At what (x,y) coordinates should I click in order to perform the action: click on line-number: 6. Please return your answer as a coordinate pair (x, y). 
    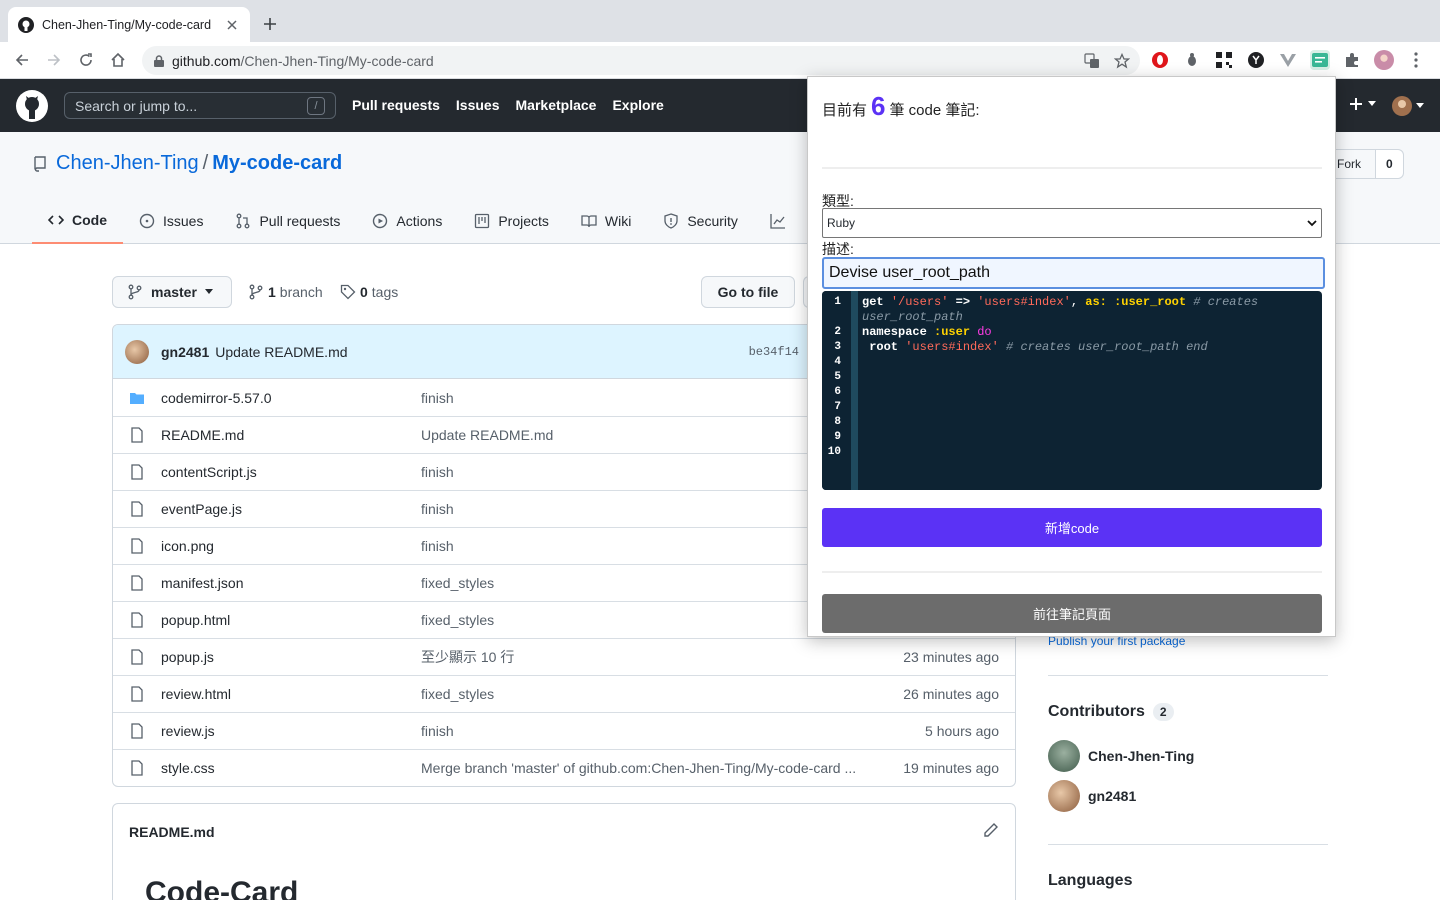
    Looking at the image, I should click on (837, 392).